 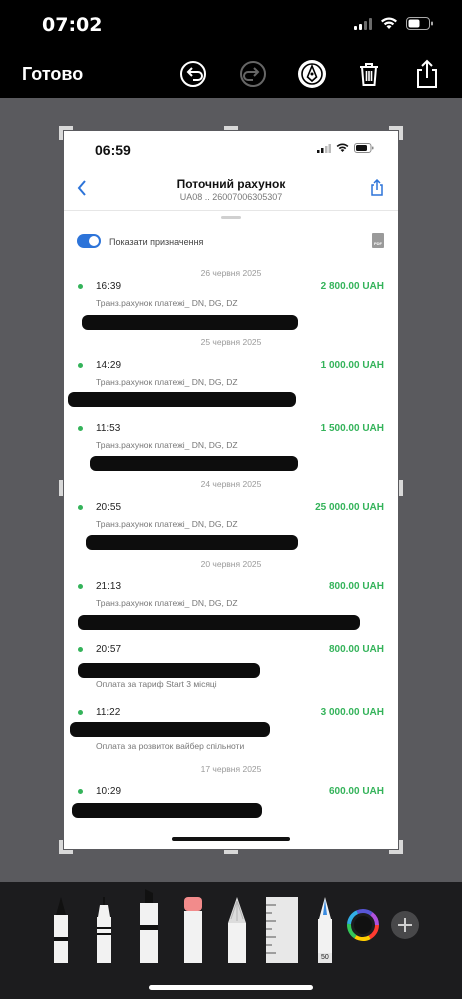 What do you see at coordinates (363, 23) in the screenshot?
I see `signal-icon` at bounding box center [363, 23].